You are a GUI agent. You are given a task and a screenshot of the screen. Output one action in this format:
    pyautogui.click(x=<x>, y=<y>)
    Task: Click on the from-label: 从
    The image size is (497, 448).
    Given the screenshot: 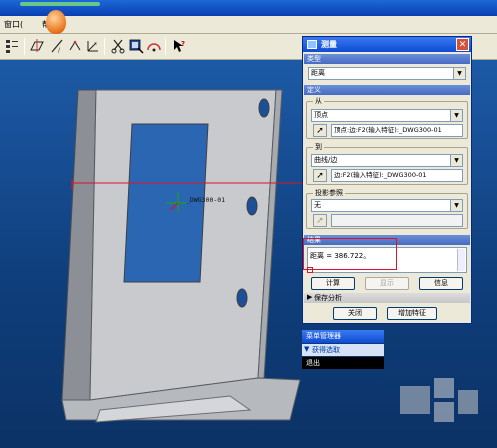 What is the action you would take?
    pyautogui.click(x=318, y=101)
    